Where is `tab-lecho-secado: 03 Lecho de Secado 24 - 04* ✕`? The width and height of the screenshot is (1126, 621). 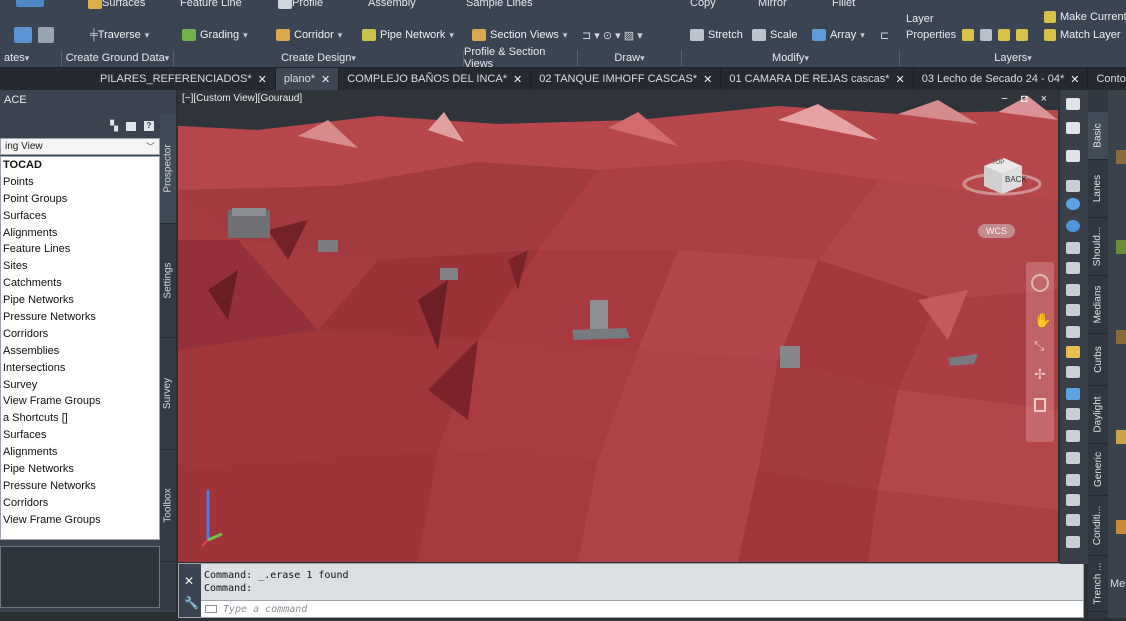 tab-lecho-secado: 03 Lecho de Secado 24 - 04* ✕ is located at coordinates (1001, 79).